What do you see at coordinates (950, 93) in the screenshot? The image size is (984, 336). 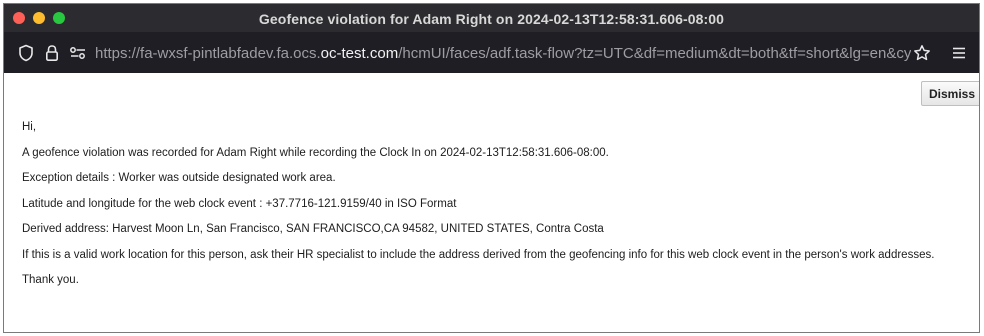 I see `dismiss-button: Dismiss` at bounding box center [950, 93].